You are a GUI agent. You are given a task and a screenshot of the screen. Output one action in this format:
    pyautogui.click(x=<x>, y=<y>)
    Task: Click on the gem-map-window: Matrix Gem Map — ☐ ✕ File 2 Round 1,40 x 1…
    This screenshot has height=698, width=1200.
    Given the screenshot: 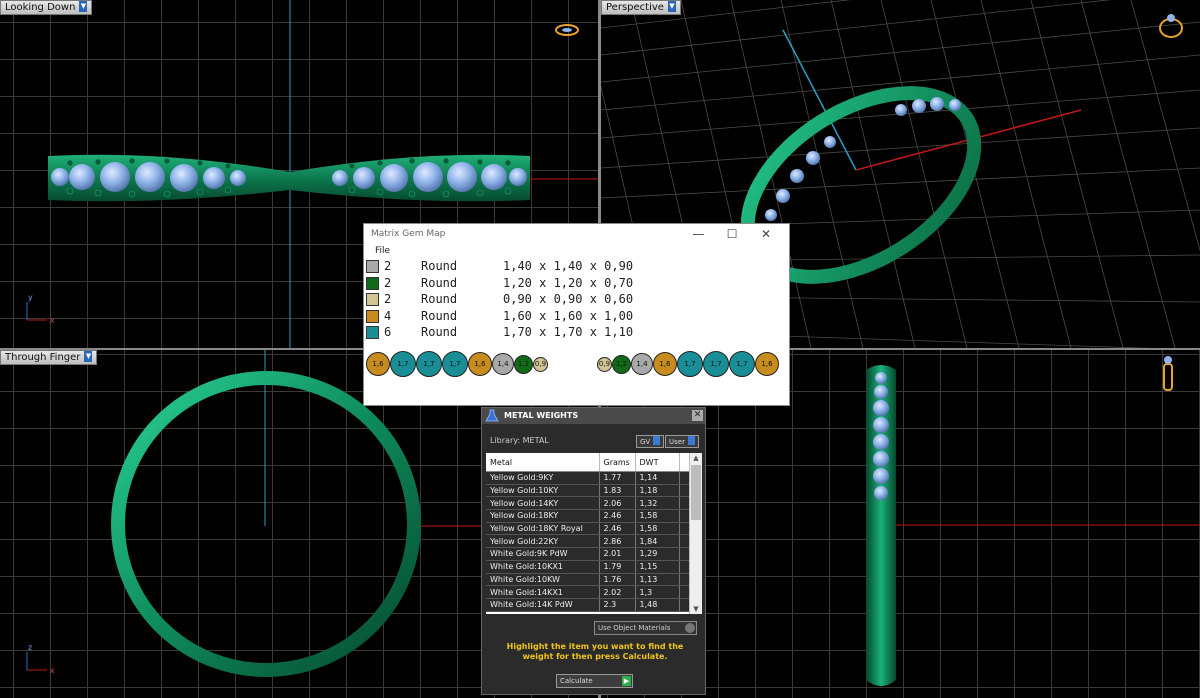 What is the action you would take?
    pyautogui.click(x=576, y=314)
    